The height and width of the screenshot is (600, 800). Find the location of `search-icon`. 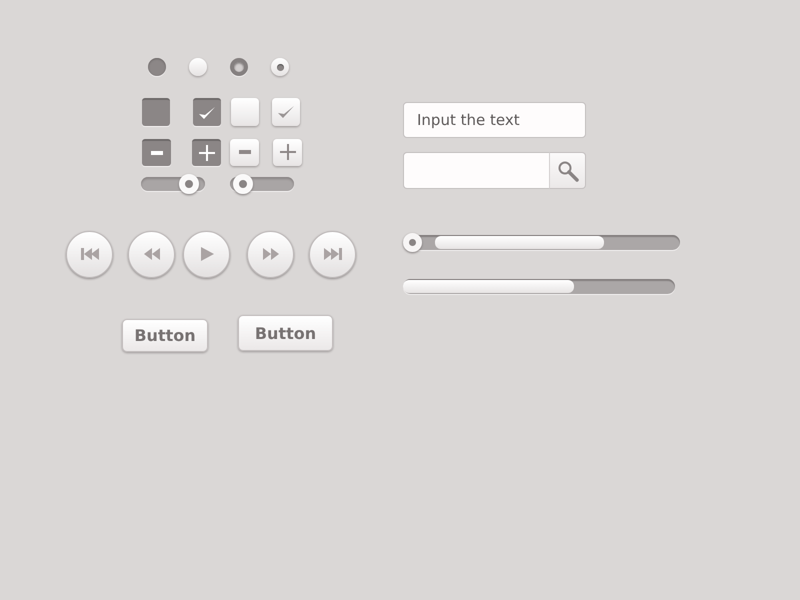

search-icon is located at coordinates (567, 171).